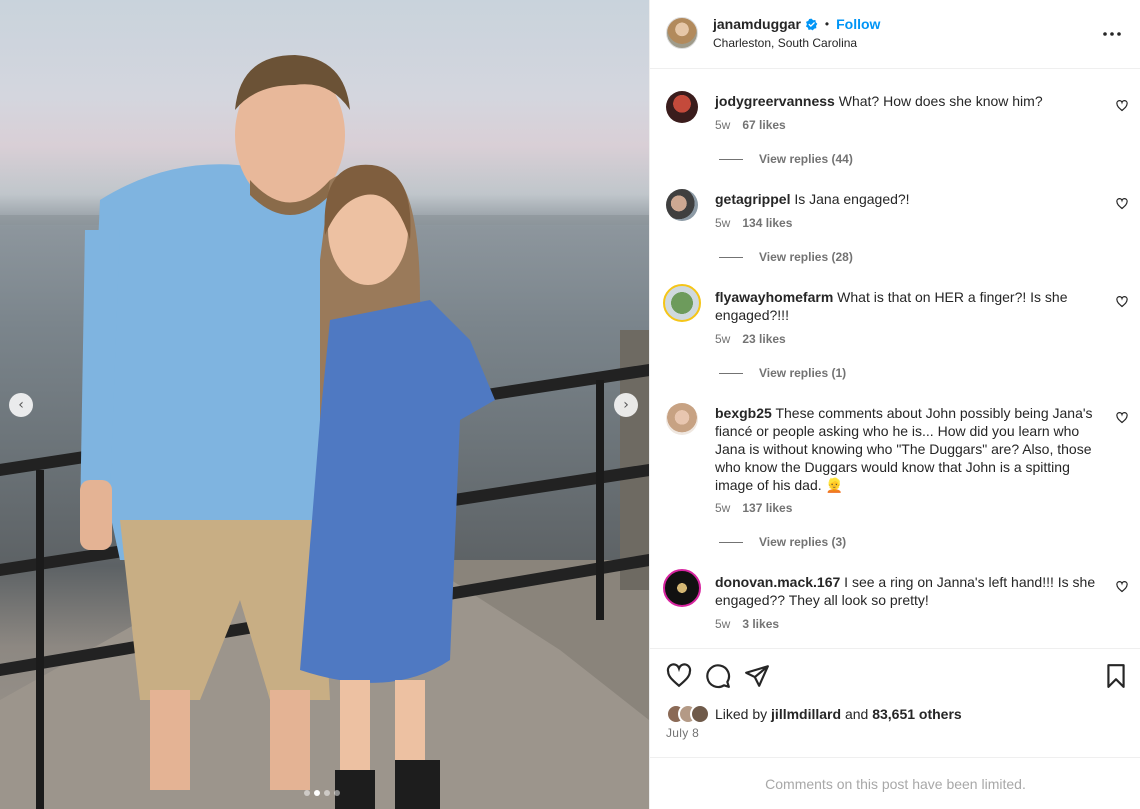 This screenshot has height=809, width=1140. Describe the element at coordinates (682, 33) in the screenshot. I see `author-avatar` at that location.